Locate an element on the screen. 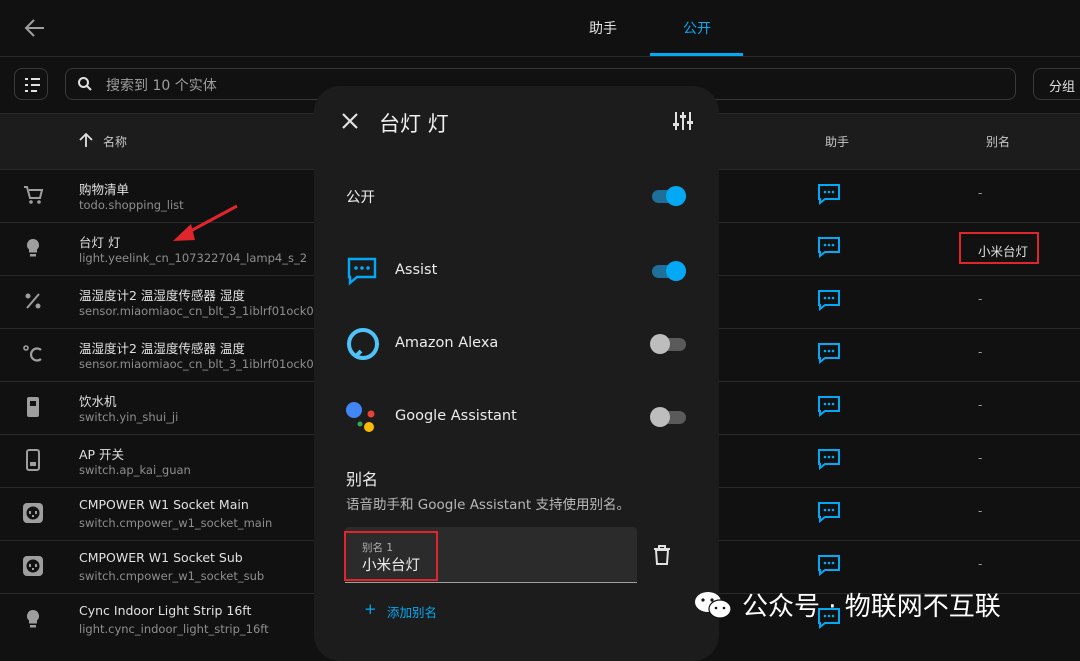 This screenshot has width=1080, height=661. close-icon is located at coordinates (350, 121).